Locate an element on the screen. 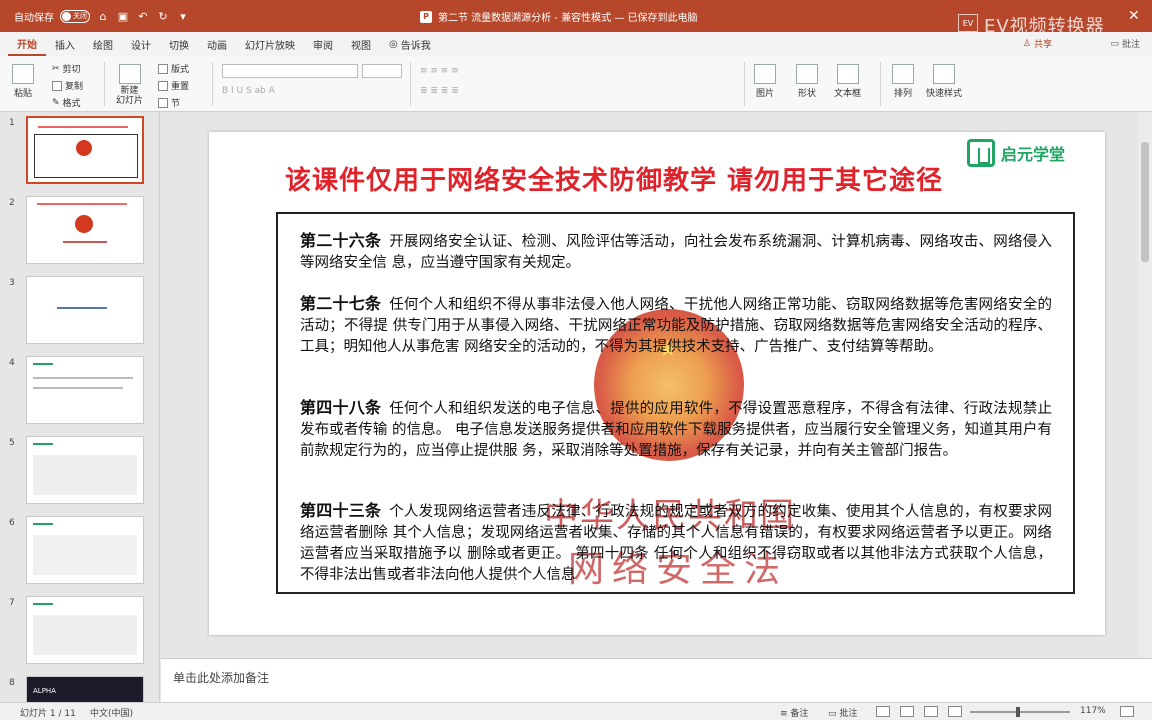 This screenshot has height=720, width=1152. comments-button: ▭ 批注 is located at coordinates (1125, 44).